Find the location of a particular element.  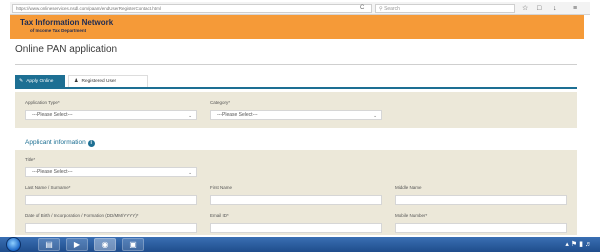

home-icon: □ is located at coordinates (539, 8).